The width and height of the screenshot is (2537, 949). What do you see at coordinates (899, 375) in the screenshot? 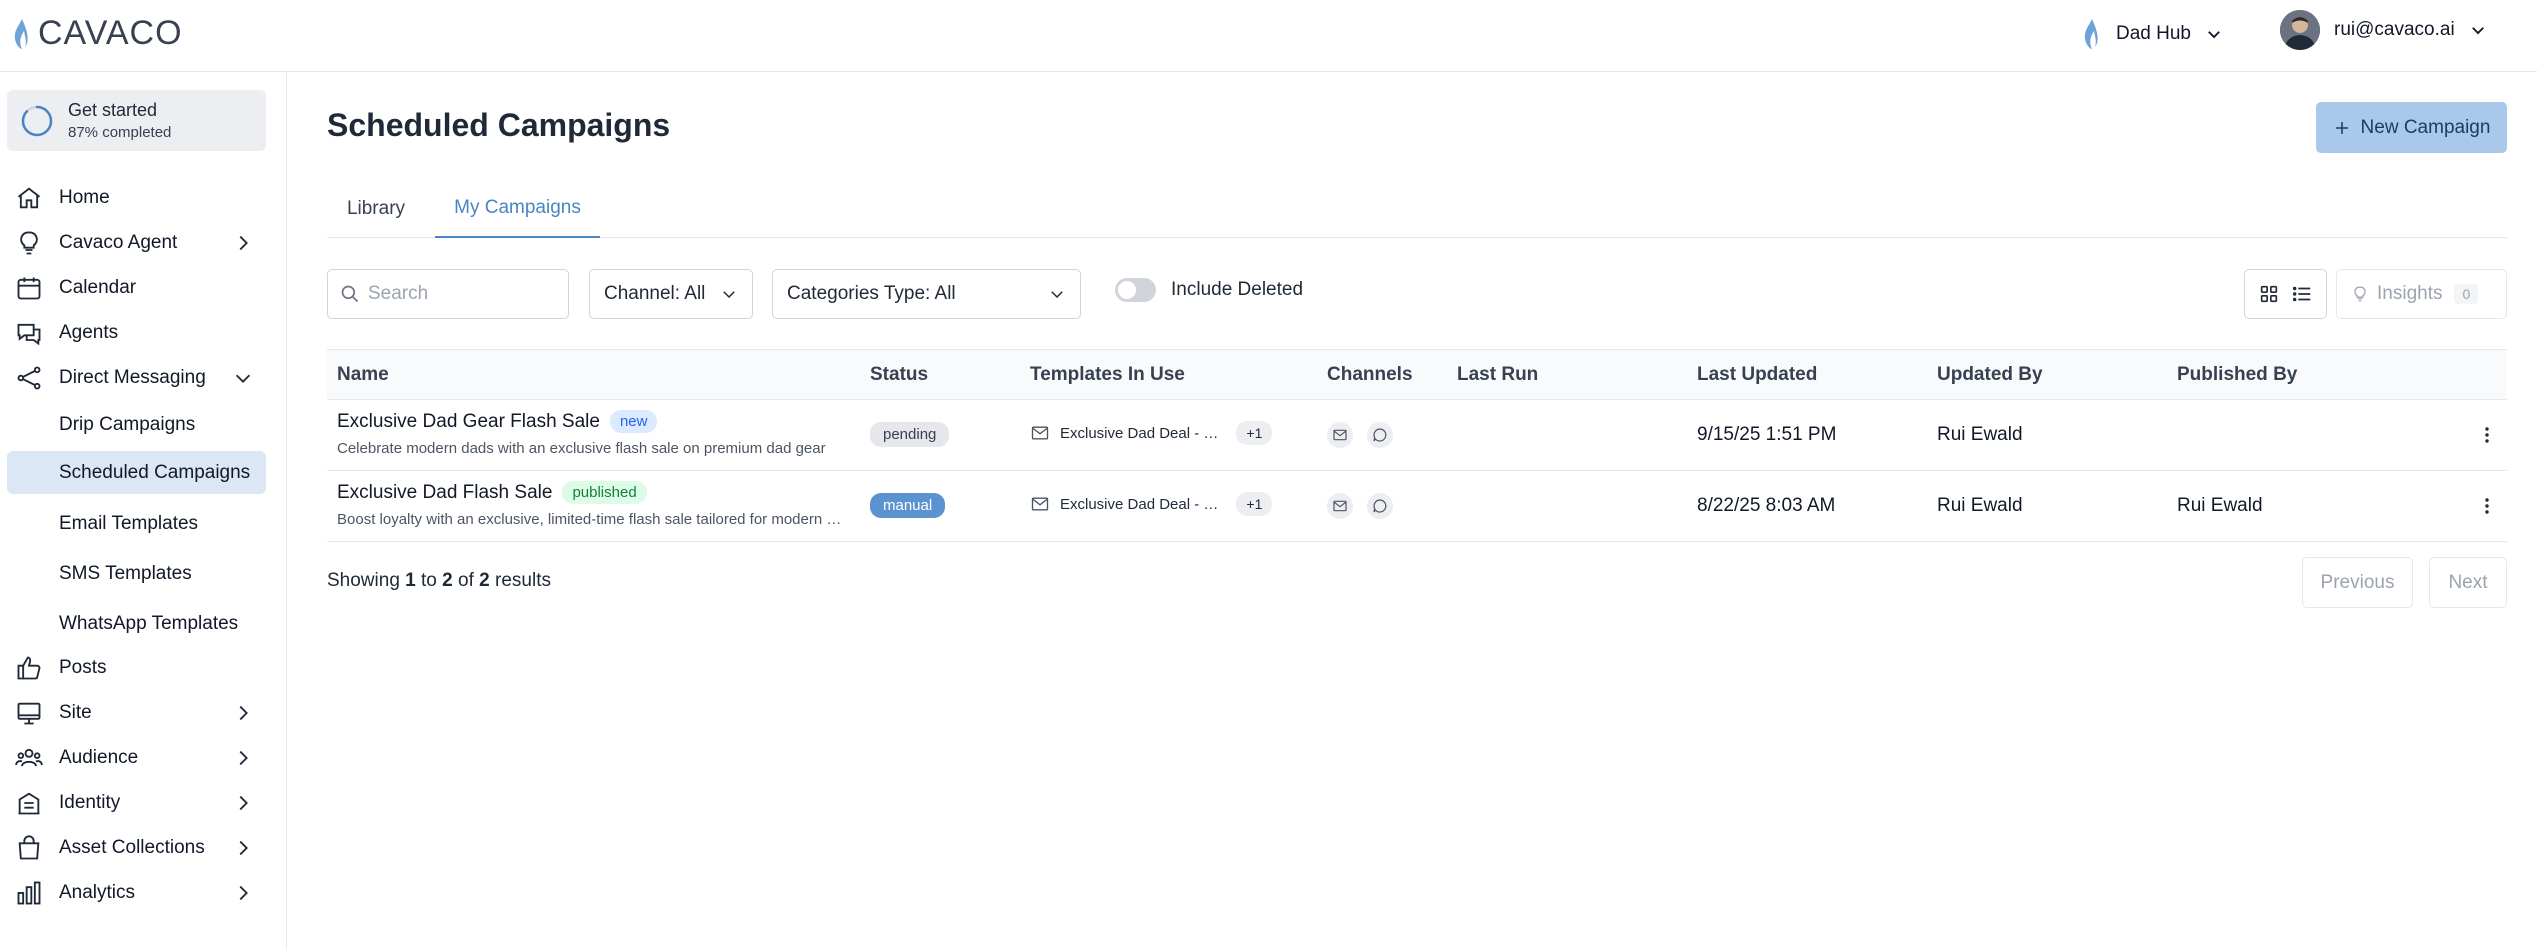
I see `column-header: Status` at bounding box center [899, 375].